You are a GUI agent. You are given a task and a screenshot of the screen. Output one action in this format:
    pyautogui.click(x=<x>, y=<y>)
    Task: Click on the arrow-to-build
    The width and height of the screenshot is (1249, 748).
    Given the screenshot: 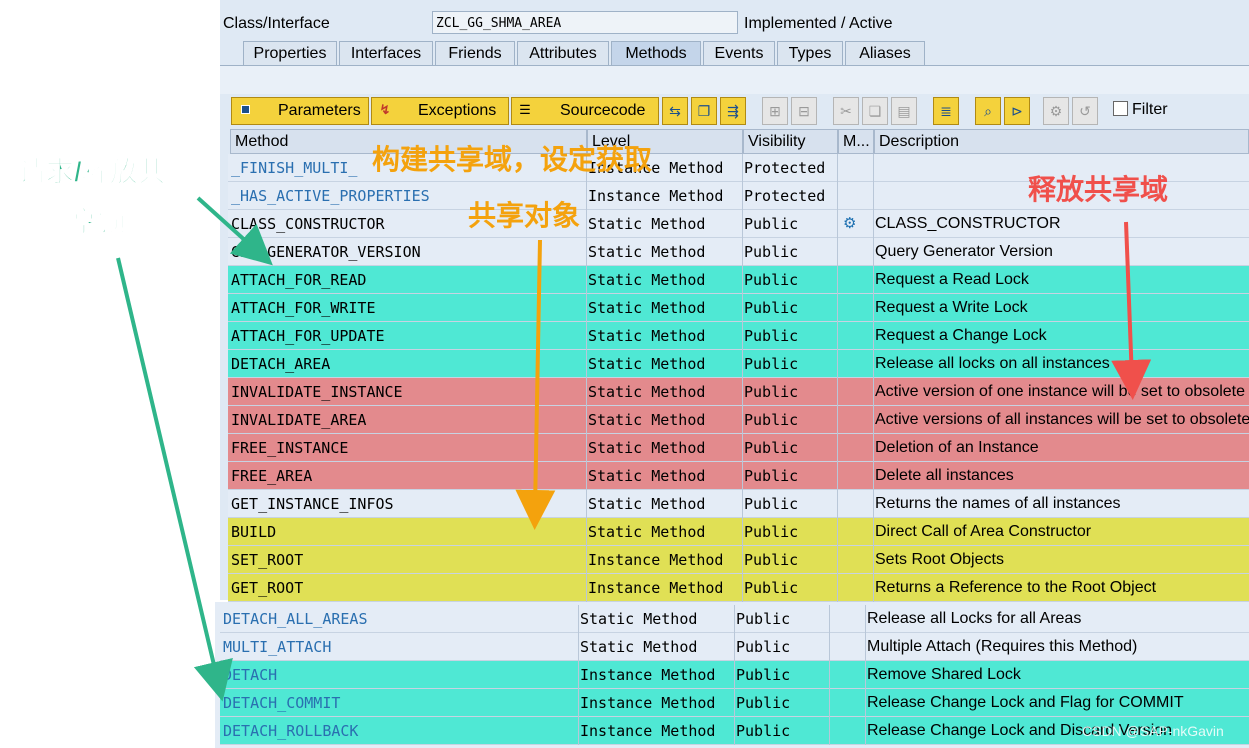 What is the action you would take?
    pyautogui.click(x=535, y=384)
    